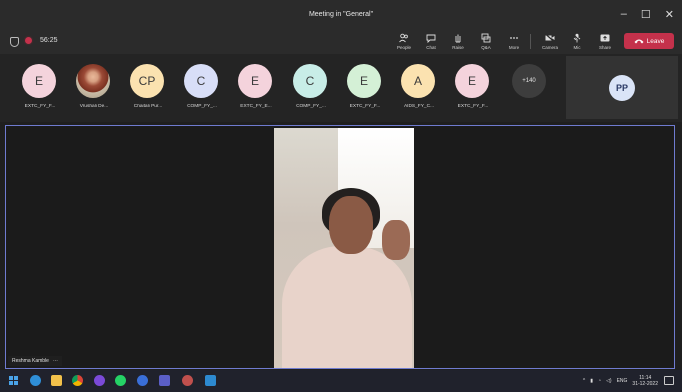 The width and height of the screenshot is (682, 392). What do you see at coordinates (458, 38) in the screenshot?
I see `raise-hand-icon` at bounding box center [458, 38].